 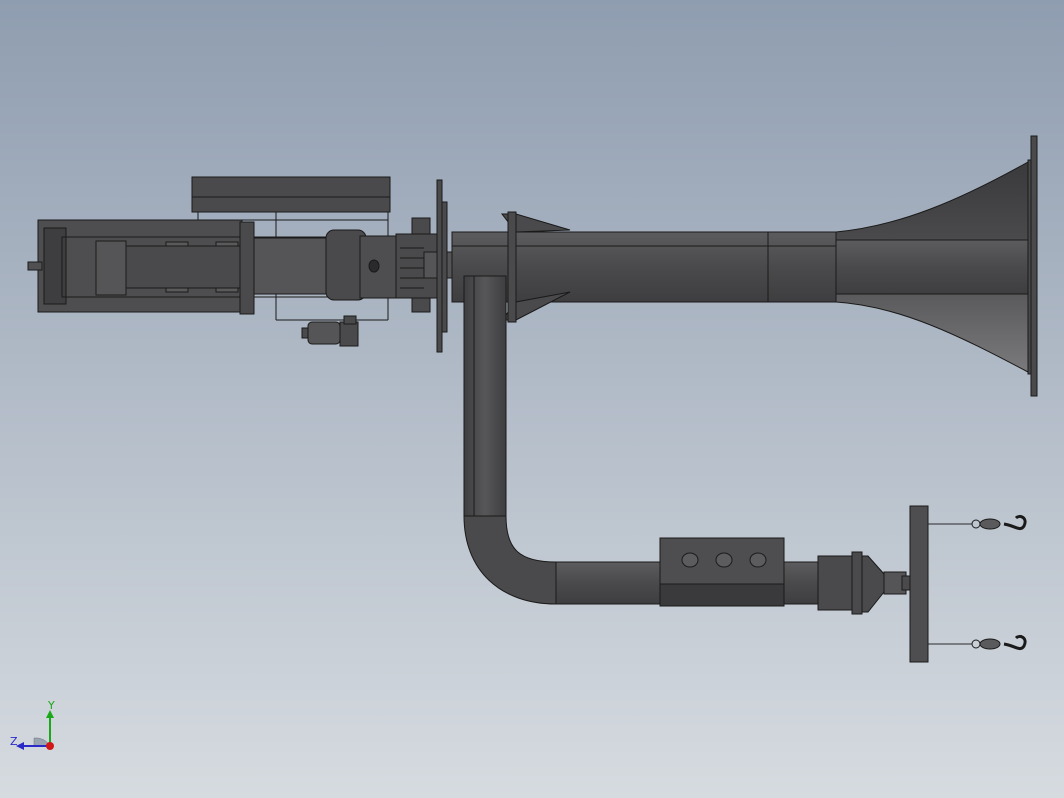 I want to click on y-axis-label: Y, so click(x=51, y=705).